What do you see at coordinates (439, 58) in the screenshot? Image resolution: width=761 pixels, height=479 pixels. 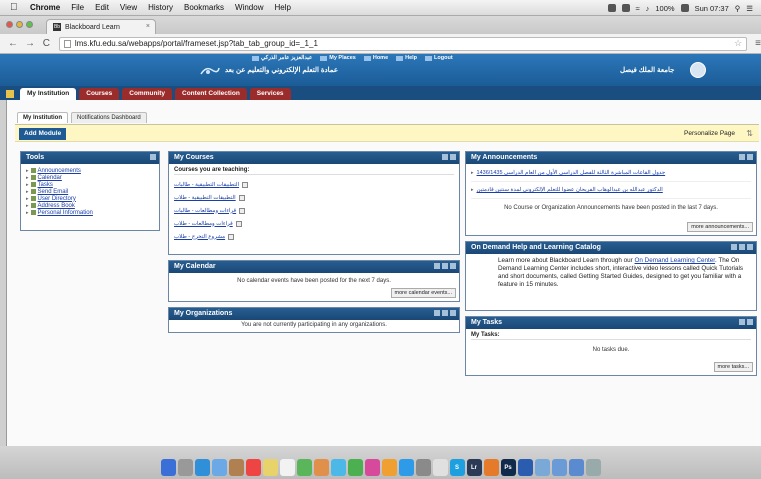 I see `logout-link: Logout` at bounding box center [439, 58].